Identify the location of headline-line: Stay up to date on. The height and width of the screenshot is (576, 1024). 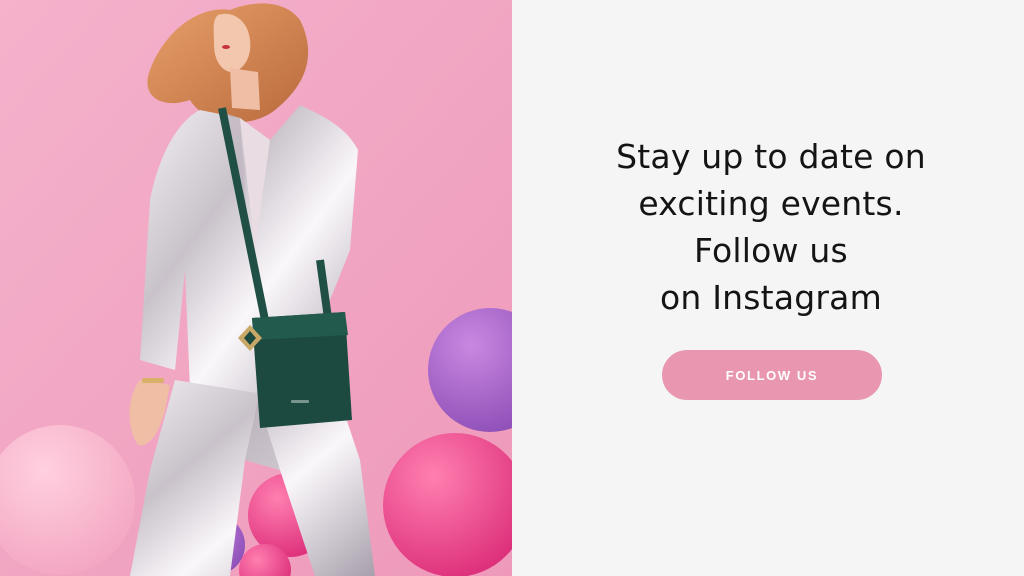
(771, 156).